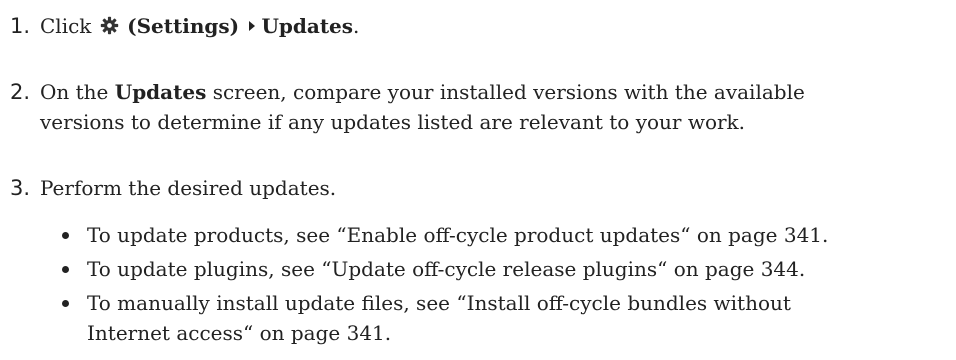 This screenshot has height=360, width=956. What do you see at coordinates (66, 26) in the screenshot?
I see `click-label: Click` at bounding box center [66, 26].